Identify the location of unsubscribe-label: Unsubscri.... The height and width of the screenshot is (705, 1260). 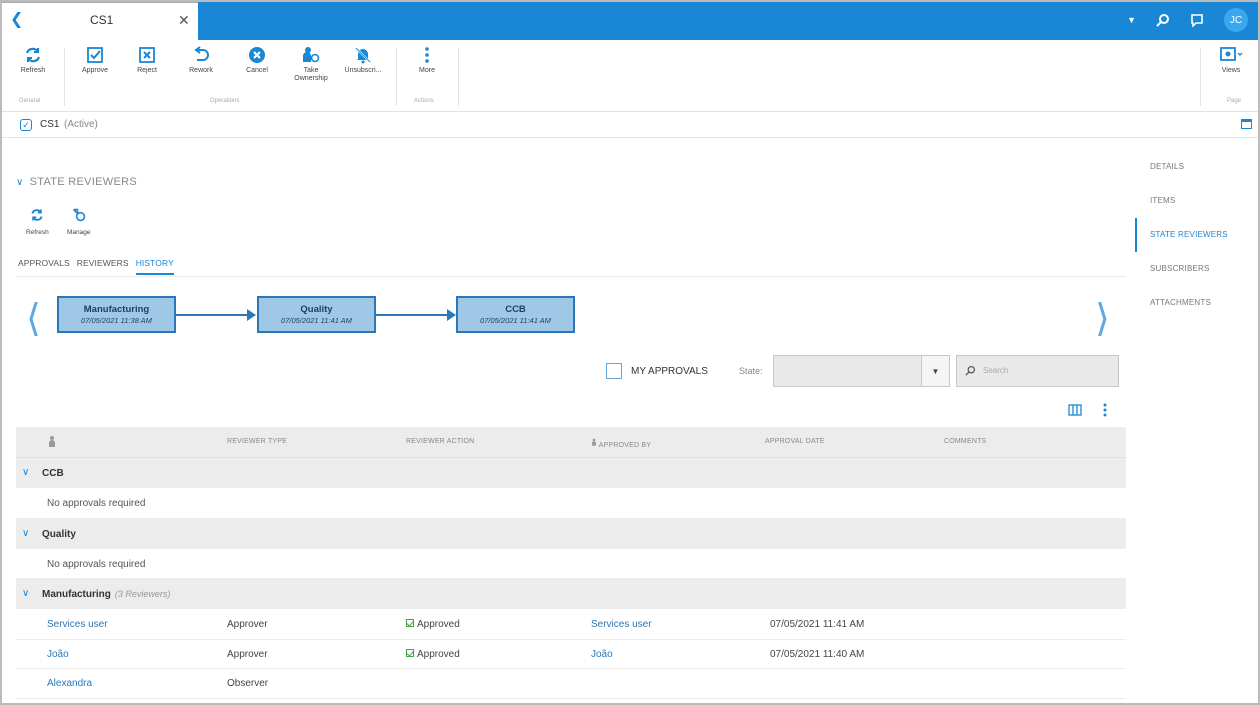
(363, 70).